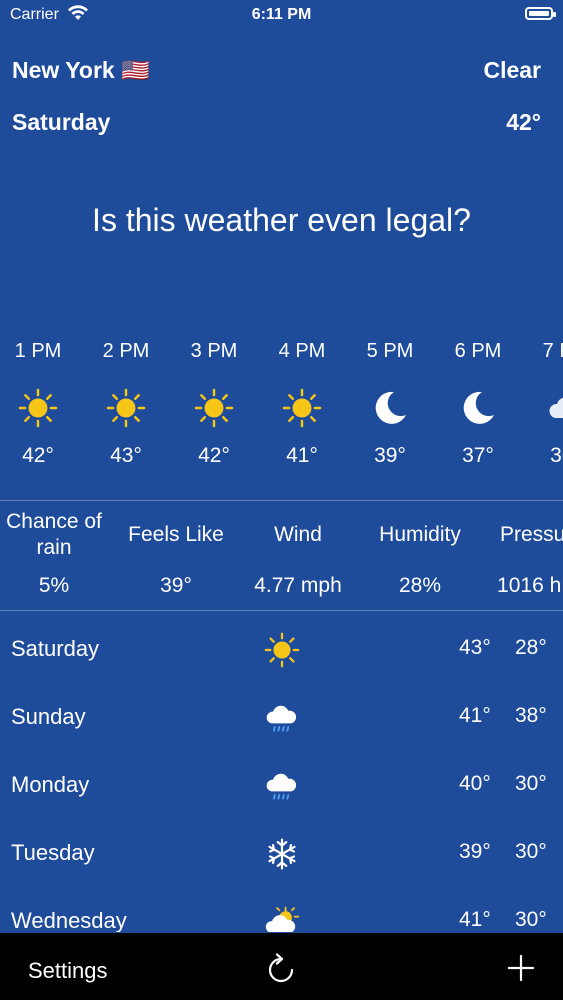 The image size is (563, 1000). Describe the element at coordinates (522, 553) in the screenshot. I see `detail-pressure: Pressure 1016 hPa` at that location.